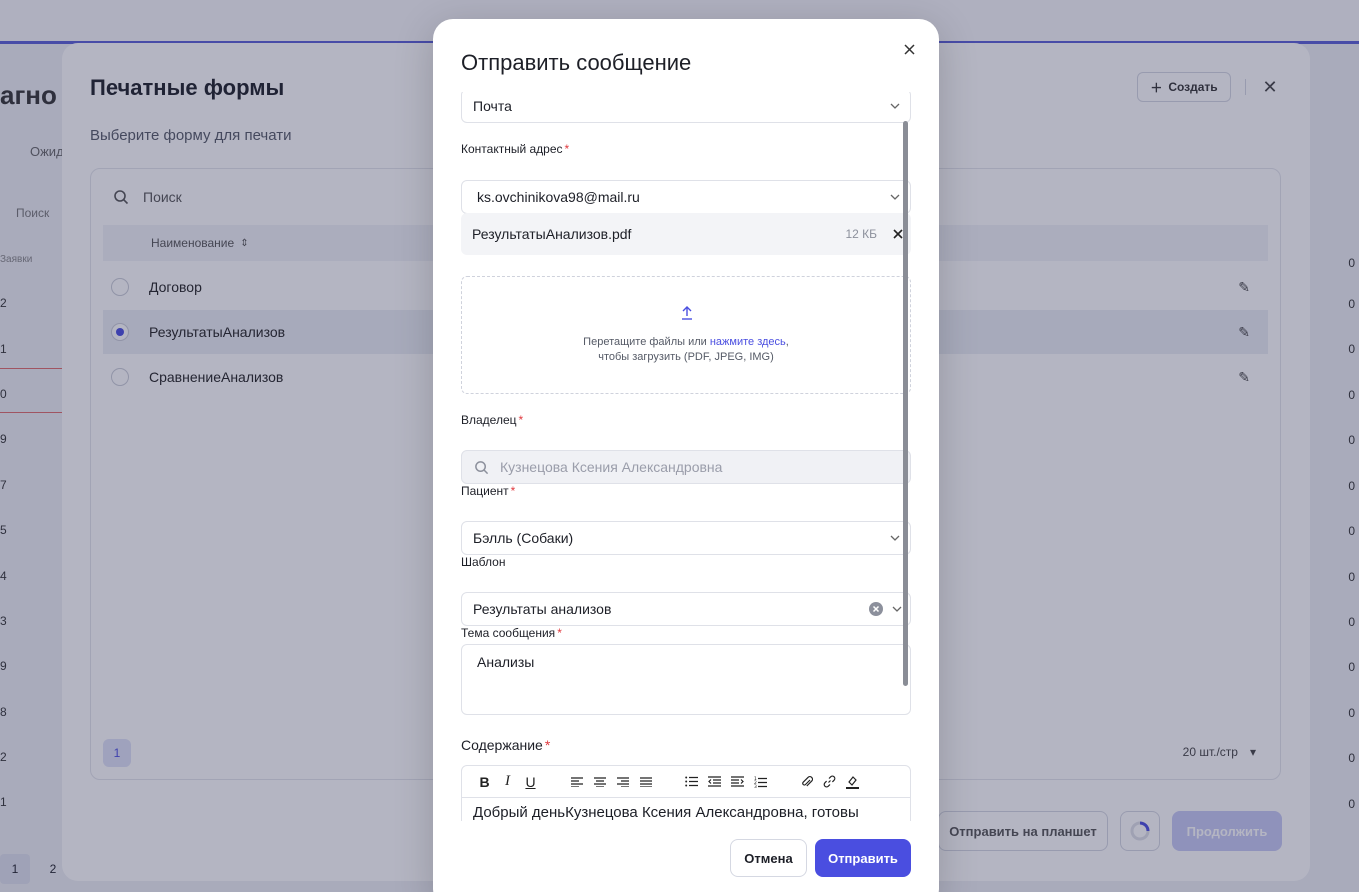 This screenshot has width=1359, height=892. What do you see at coordinates (895, 106) in the screenshot?
I see `chevron-down-icon` at bounding box center [895, 106].